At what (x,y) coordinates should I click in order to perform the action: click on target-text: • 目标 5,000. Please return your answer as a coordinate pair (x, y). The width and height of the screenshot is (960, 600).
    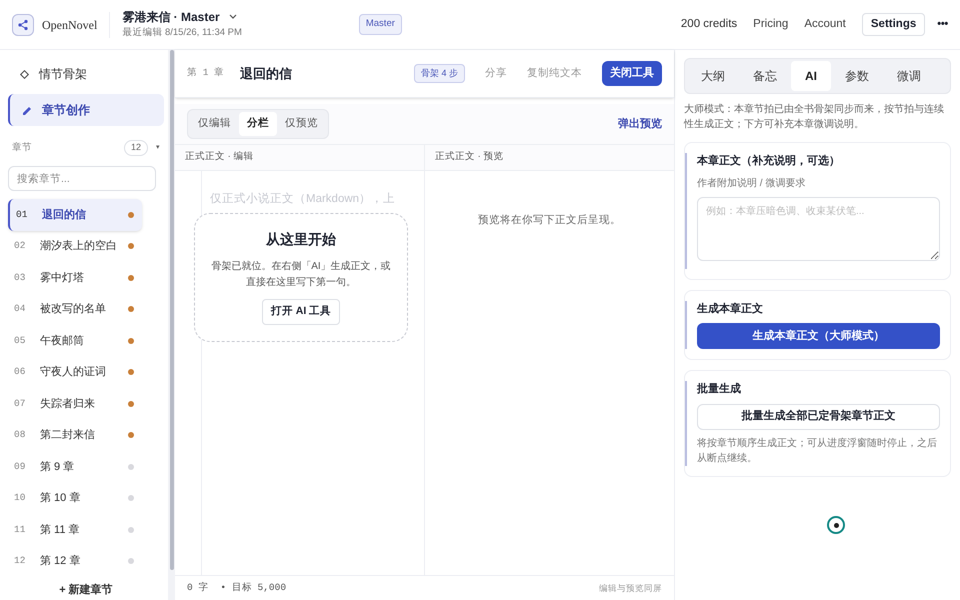
    Looking at the image, I should click on (253, 587).